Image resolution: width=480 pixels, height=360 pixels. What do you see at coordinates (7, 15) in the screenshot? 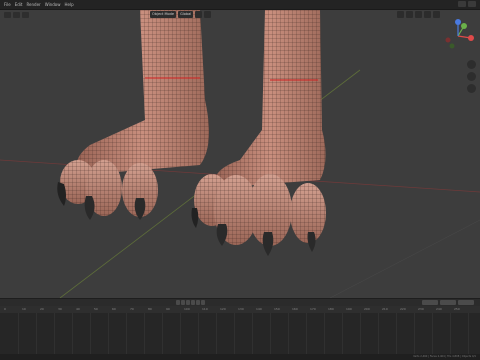
I see `editor-type-icon` at bounding box center [7, 15].